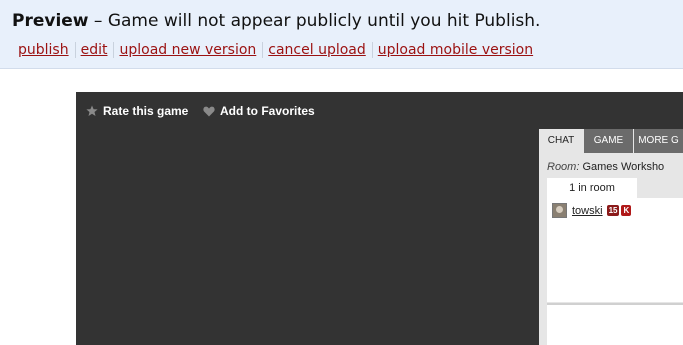 The image size is (683, 345). Describe the element at coordinates (561, 141) in the screenshot. I see `tab-chat: CHAT` at that location.